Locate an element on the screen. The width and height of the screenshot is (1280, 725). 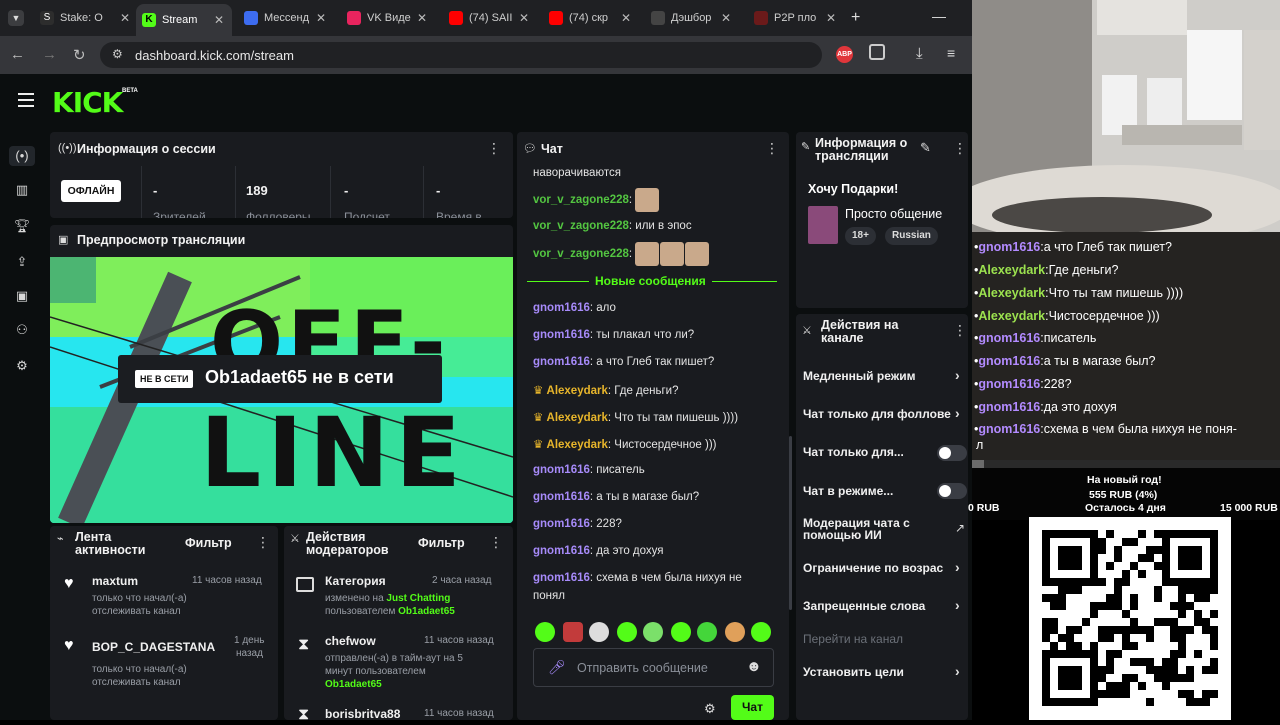
browser-tab: Дэшбор ✕ is located at coordinates (691, 18).